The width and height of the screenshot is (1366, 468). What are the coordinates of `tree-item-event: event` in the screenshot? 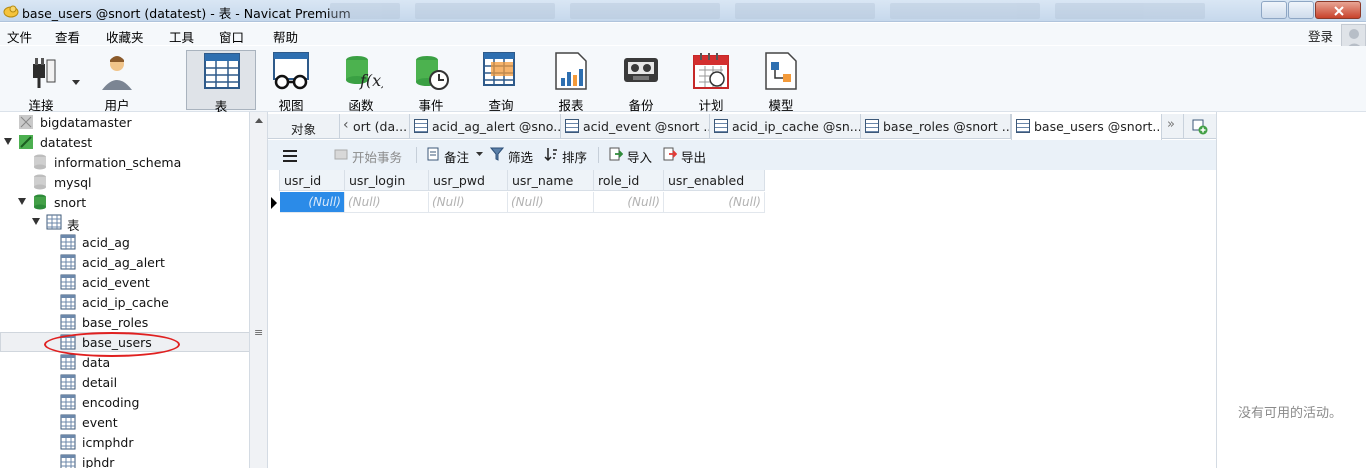 It's located at (124, 422).